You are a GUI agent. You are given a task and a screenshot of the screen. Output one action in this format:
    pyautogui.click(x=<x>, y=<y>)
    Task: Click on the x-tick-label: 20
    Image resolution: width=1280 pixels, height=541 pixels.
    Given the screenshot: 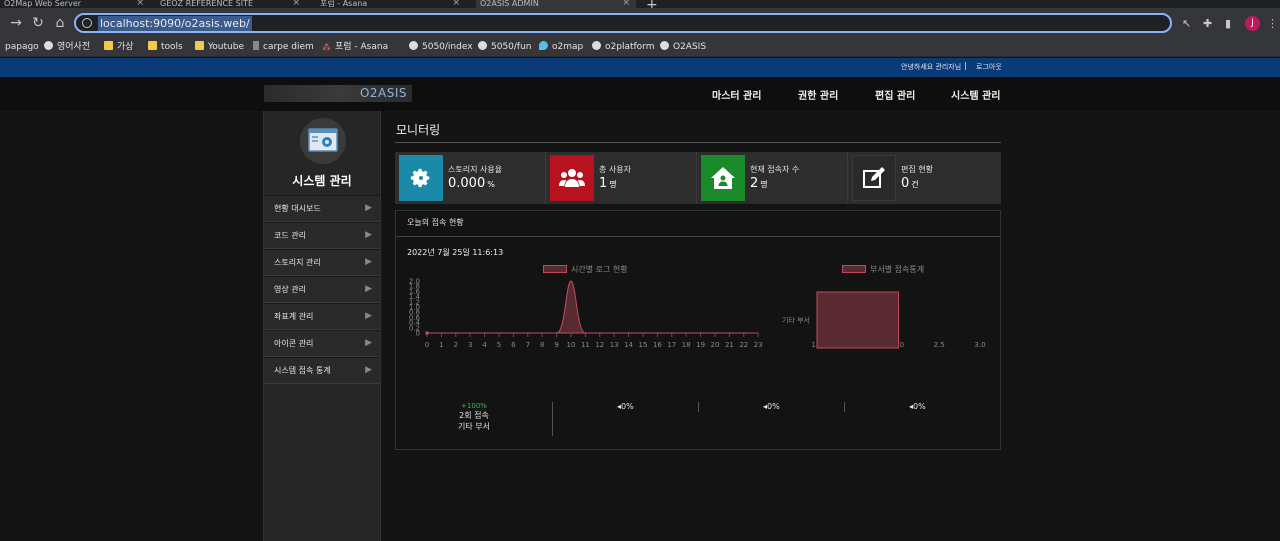 What is the action you would take?
    pyautogui.click(x=715, y=345)
    